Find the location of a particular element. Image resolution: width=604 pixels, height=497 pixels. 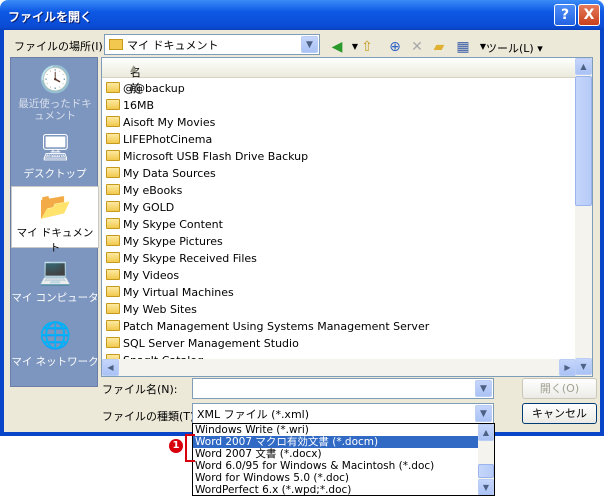

list-item-label: My Skype Received Files is located at coordinates (190, 258).